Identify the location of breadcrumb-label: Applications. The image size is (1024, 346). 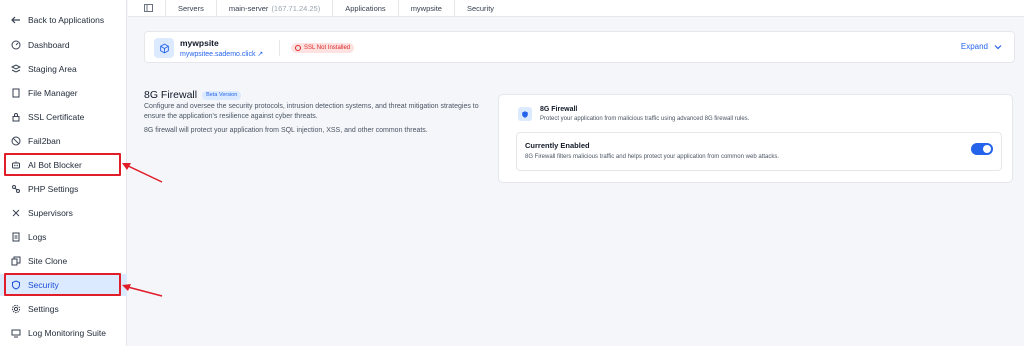
(365, 8).